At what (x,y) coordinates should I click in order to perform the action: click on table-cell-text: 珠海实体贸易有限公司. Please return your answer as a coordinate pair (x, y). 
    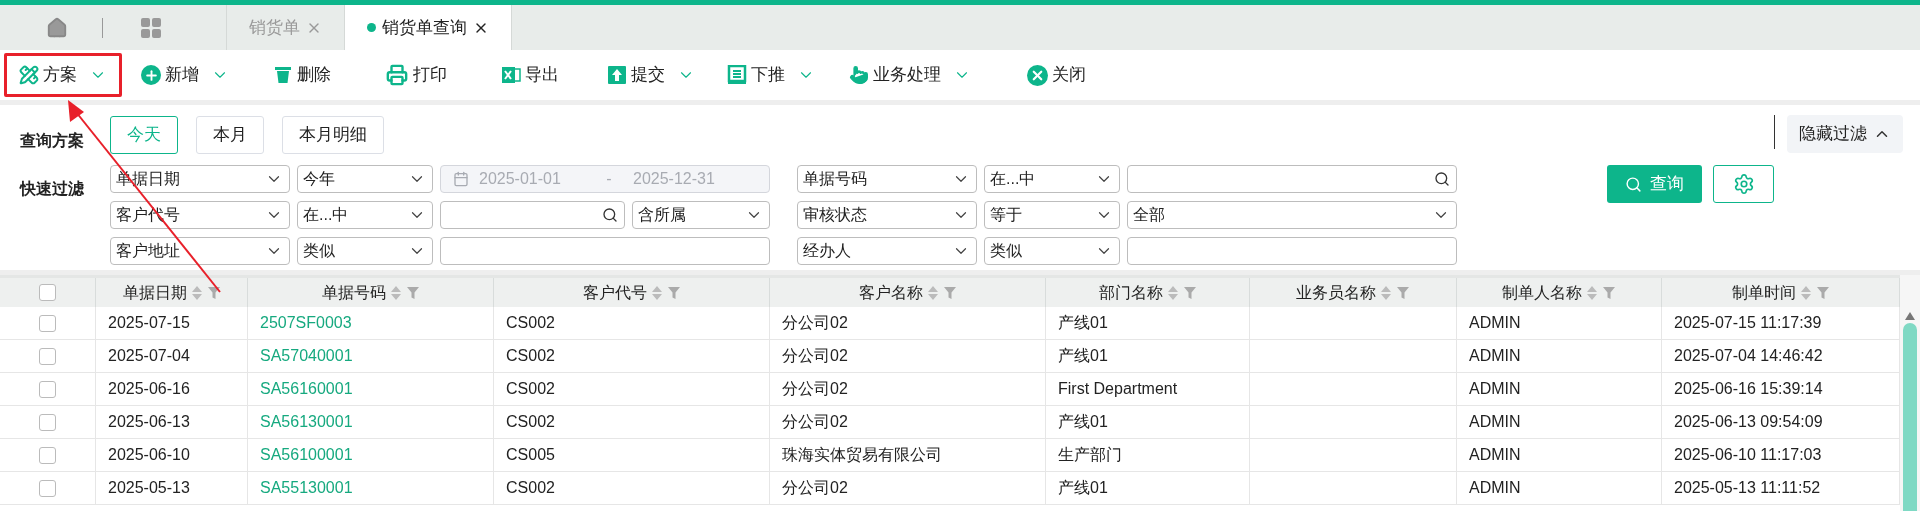
    Looking at the image, I should click on (862, 455).